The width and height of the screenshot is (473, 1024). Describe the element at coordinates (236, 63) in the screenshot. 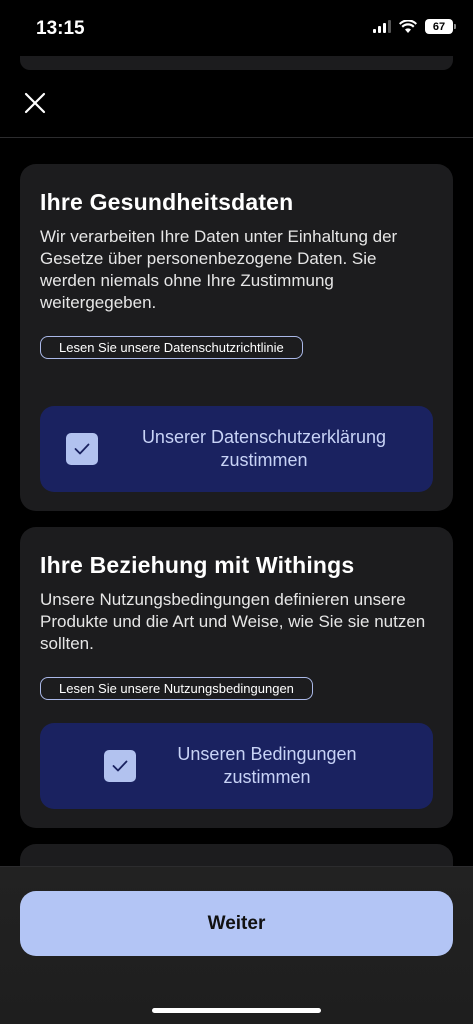

I see `background-sheet-edge` at that location.